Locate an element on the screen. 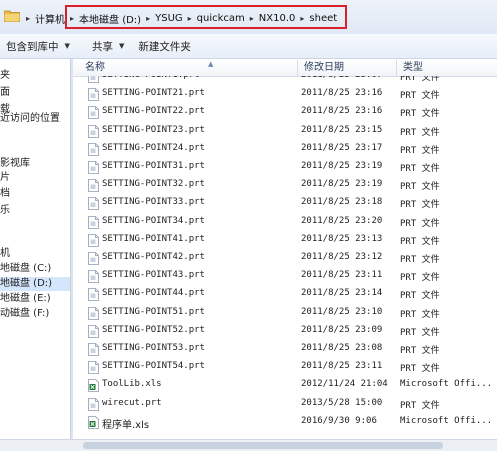 This screenshot has height=451, width=497. file-row: SETTING-POINT31.prt 2011/8/25 23:19 PRT 文件 is located at coordinates (285, 168).